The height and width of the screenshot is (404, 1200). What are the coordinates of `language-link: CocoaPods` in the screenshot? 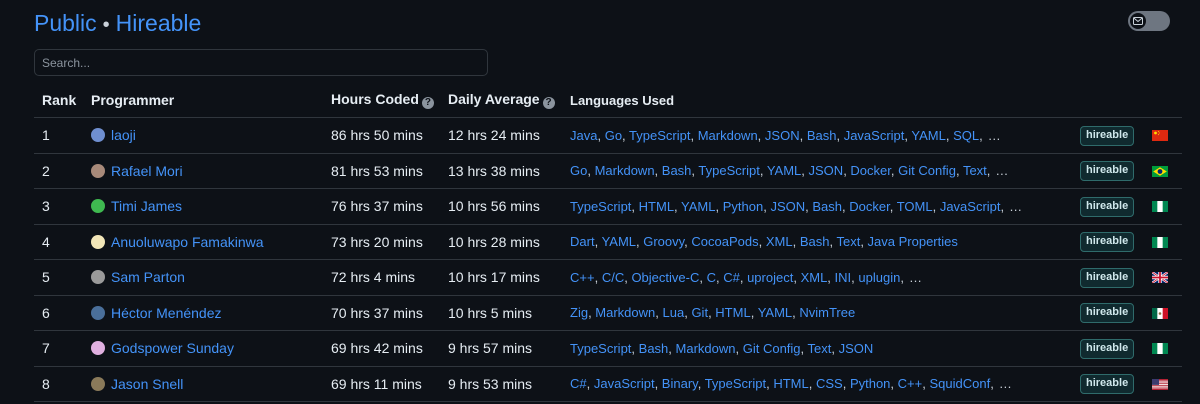 It's located at (724, 241).